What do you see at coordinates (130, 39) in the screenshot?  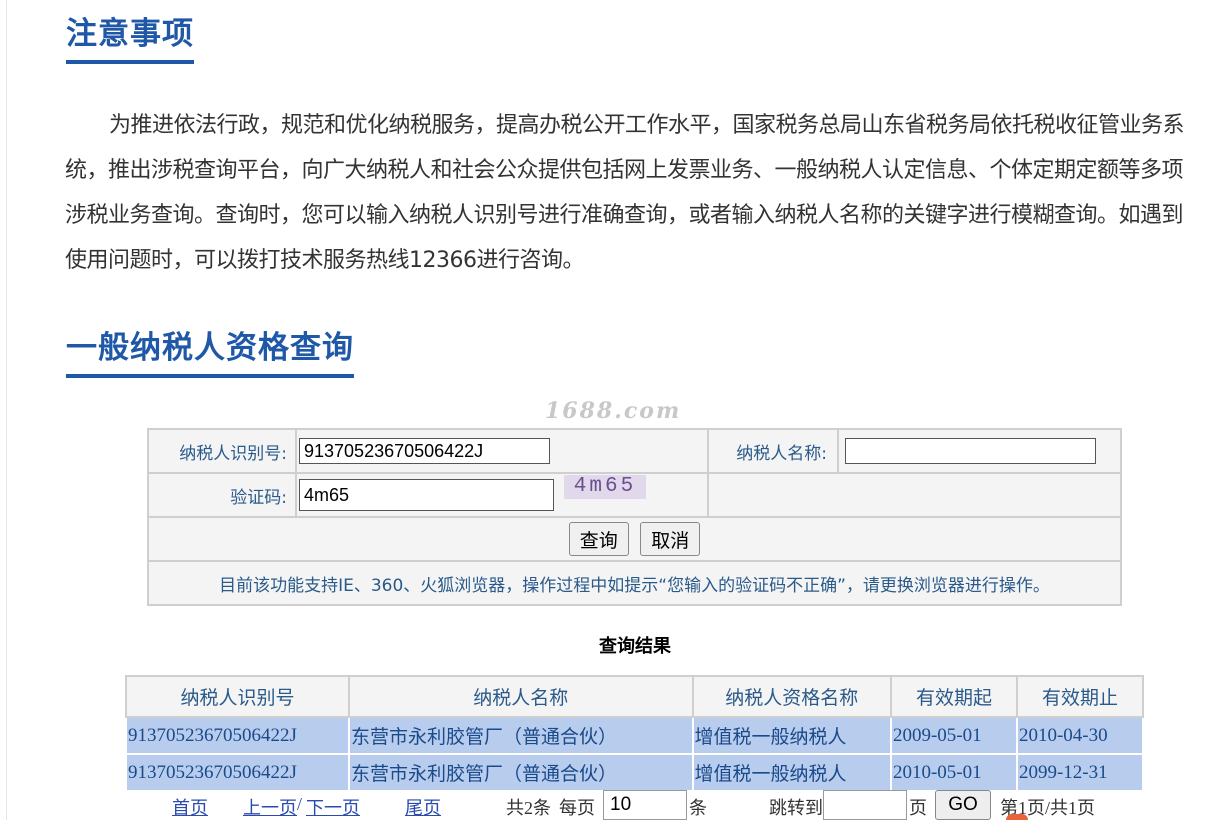 I see `section-title-notice: 注意事项` at bounding box center [130, 39].